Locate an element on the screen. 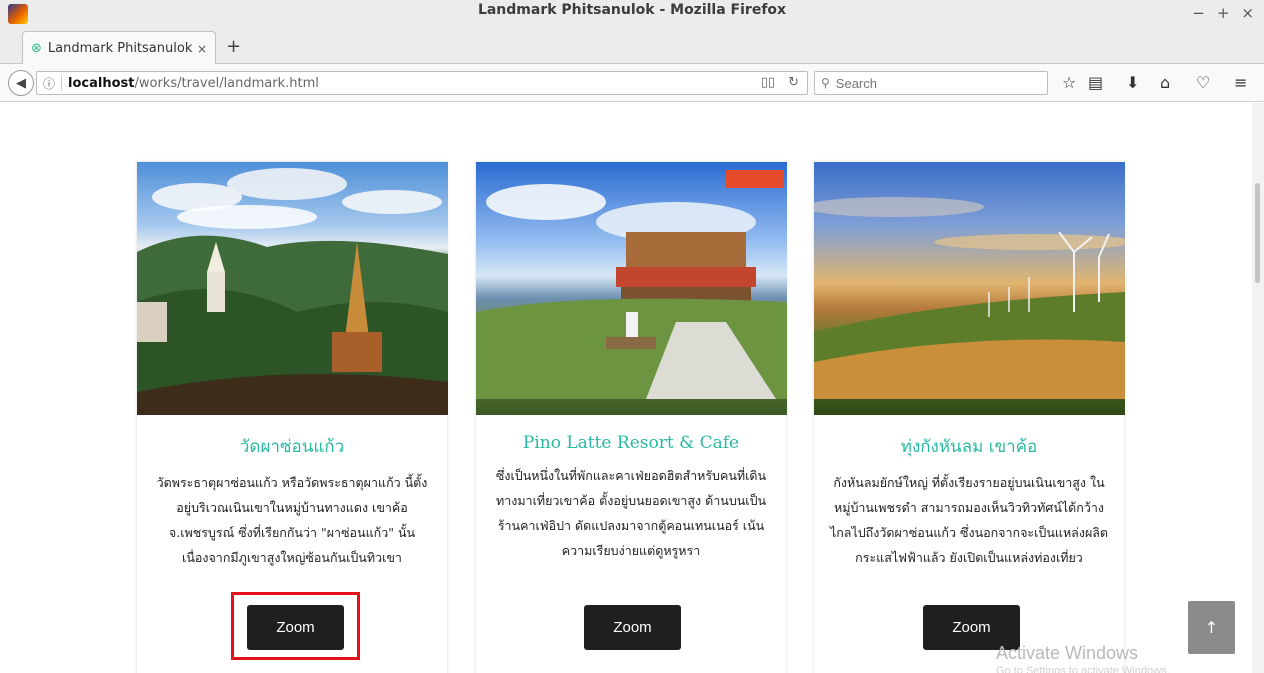 This screenshot has width=1264, height=673. activate-windows-watermark: Activate Windows is located at coordinates (1067, 653).